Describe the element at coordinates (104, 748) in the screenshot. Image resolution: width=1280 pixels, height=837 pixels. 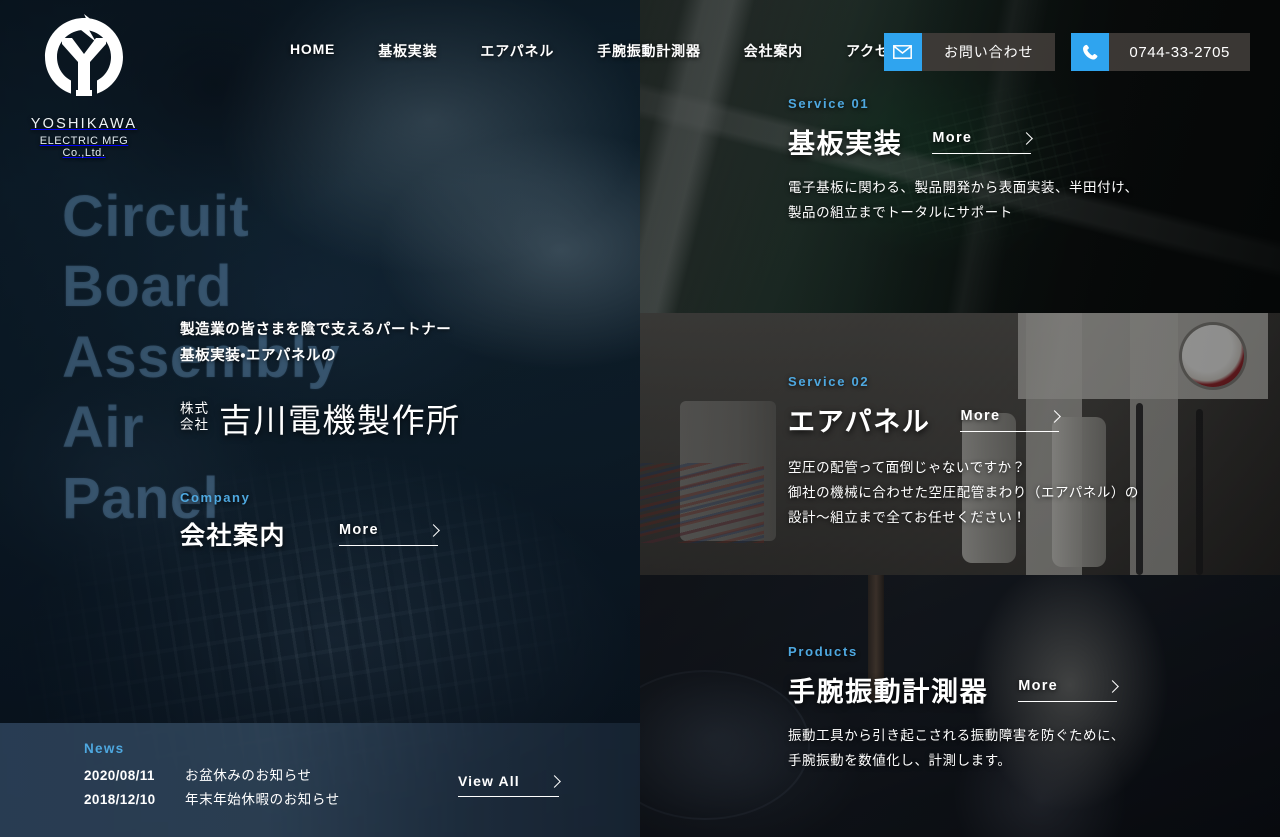
I see `news-title: News` at that location.